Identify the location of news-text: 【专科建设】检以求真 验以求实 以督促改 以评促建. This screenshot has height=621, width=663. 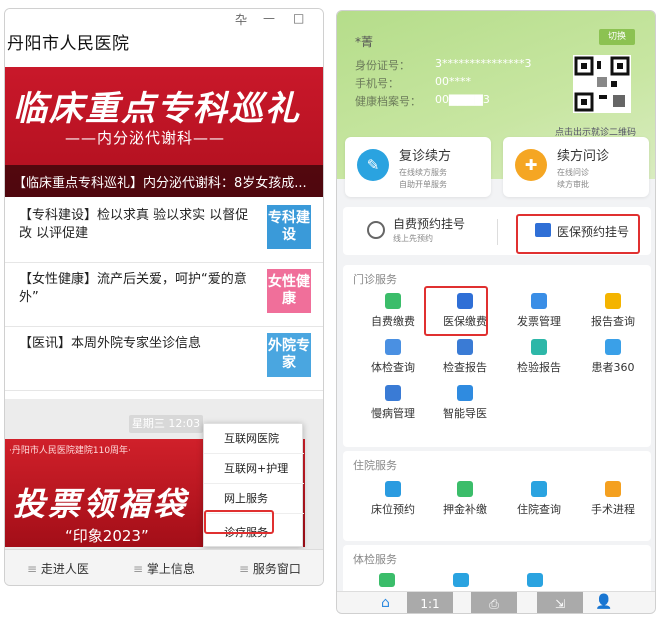
(134, 224).